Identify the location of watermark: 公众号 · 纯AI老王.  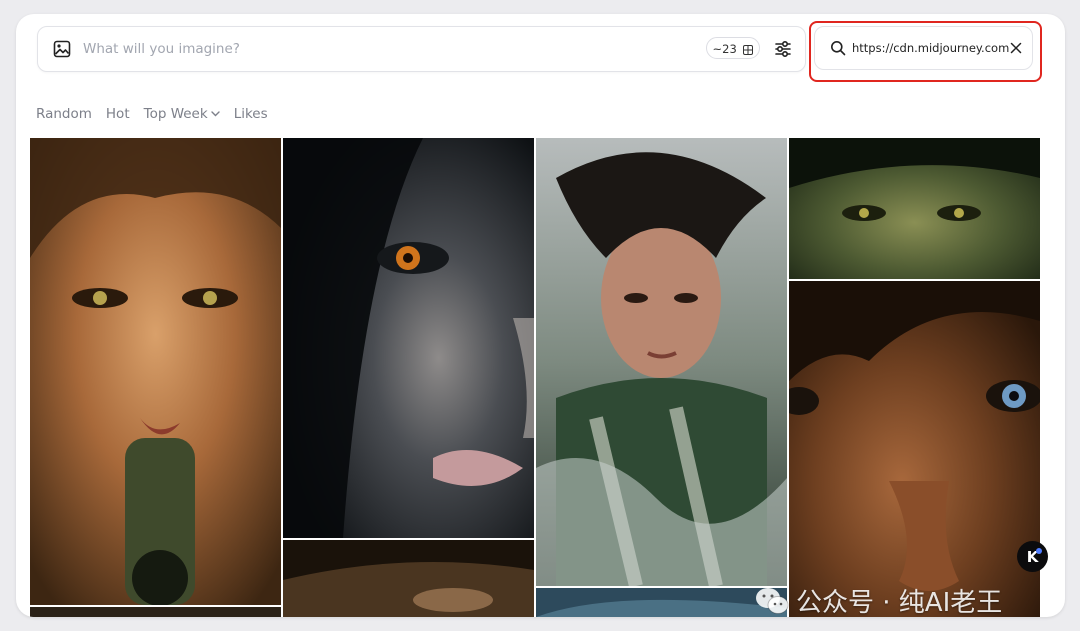
(878, 599).